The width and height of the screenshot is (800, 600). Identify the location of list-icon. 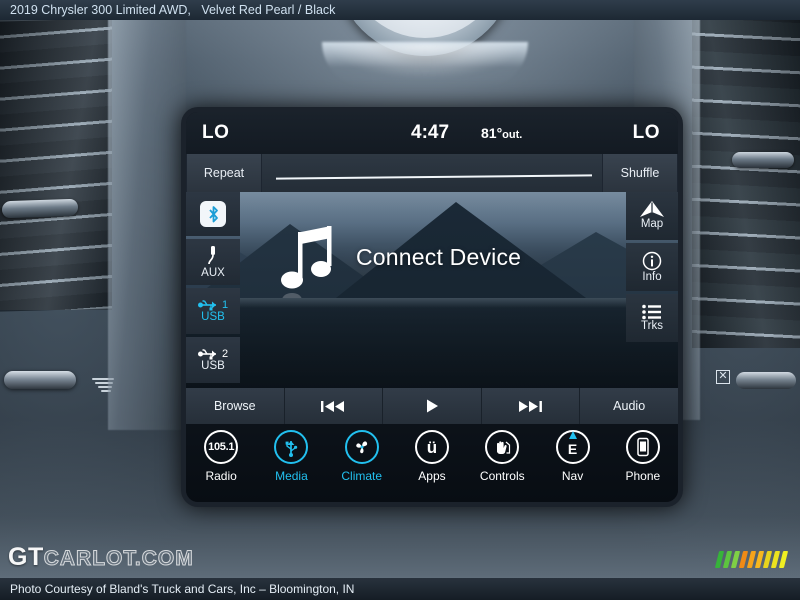
(651, 312).